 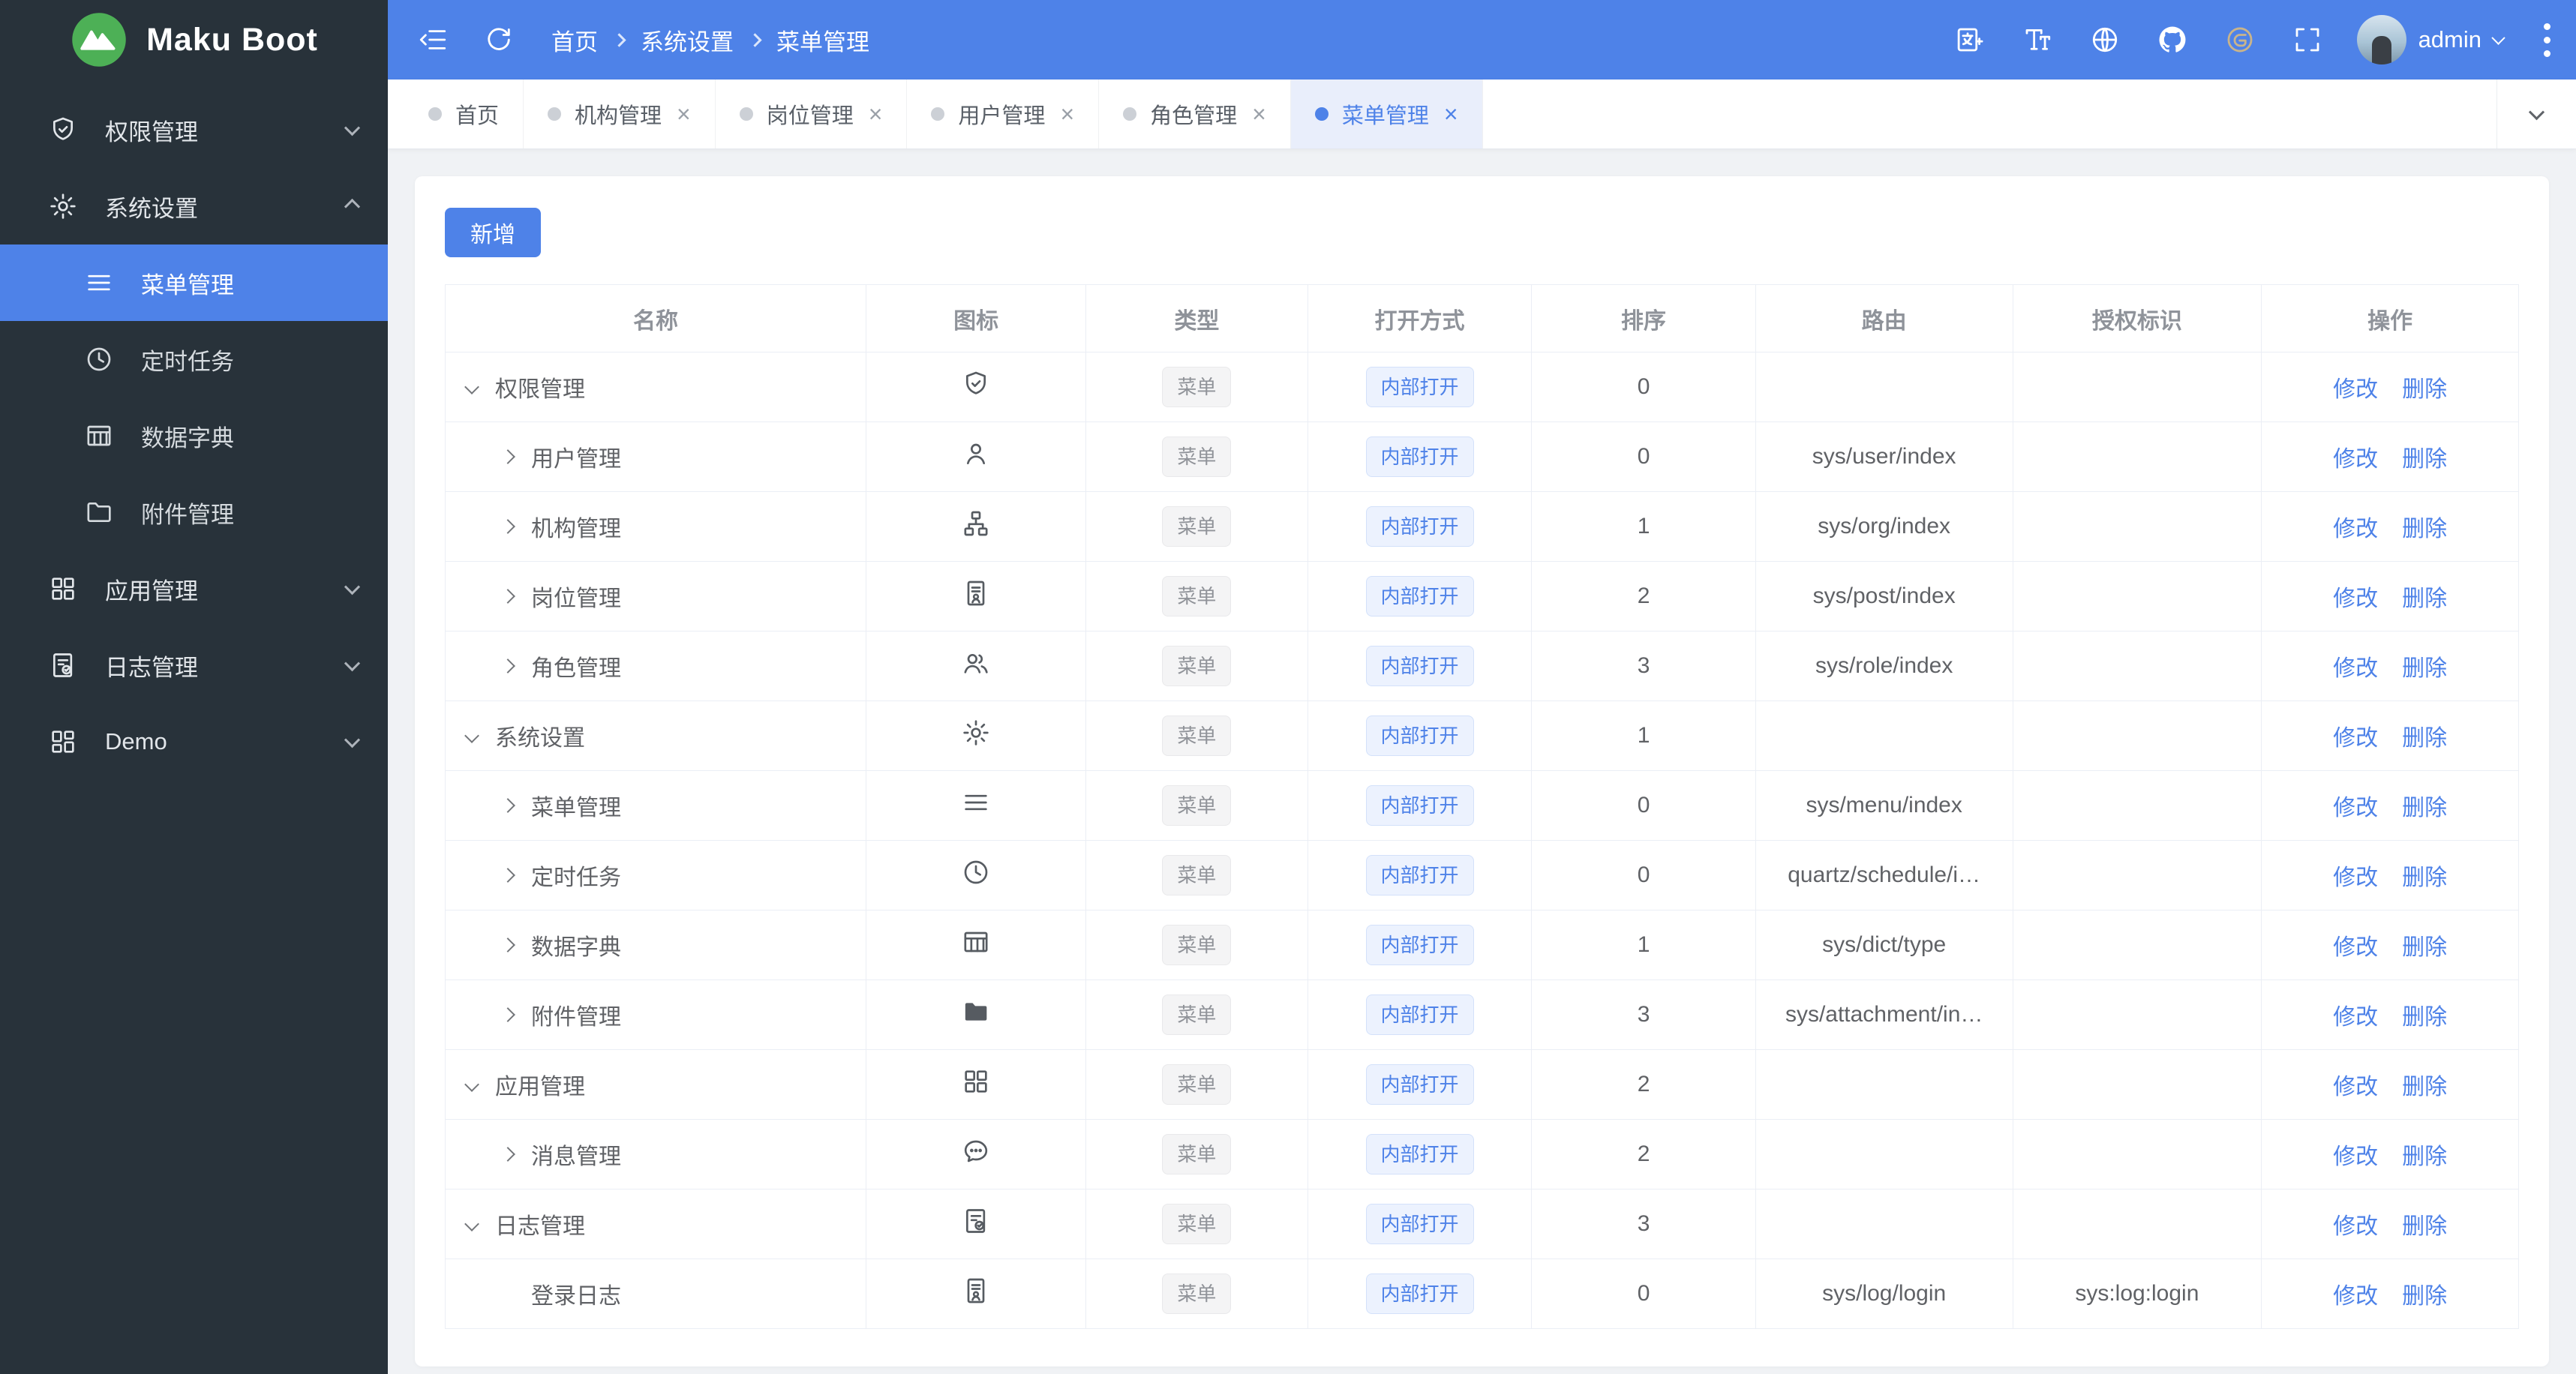 What do you see at coordinates (574, 40) in the screenshot?
I see `breadcrumb-item: 首页` at bounding box center [574, 40].